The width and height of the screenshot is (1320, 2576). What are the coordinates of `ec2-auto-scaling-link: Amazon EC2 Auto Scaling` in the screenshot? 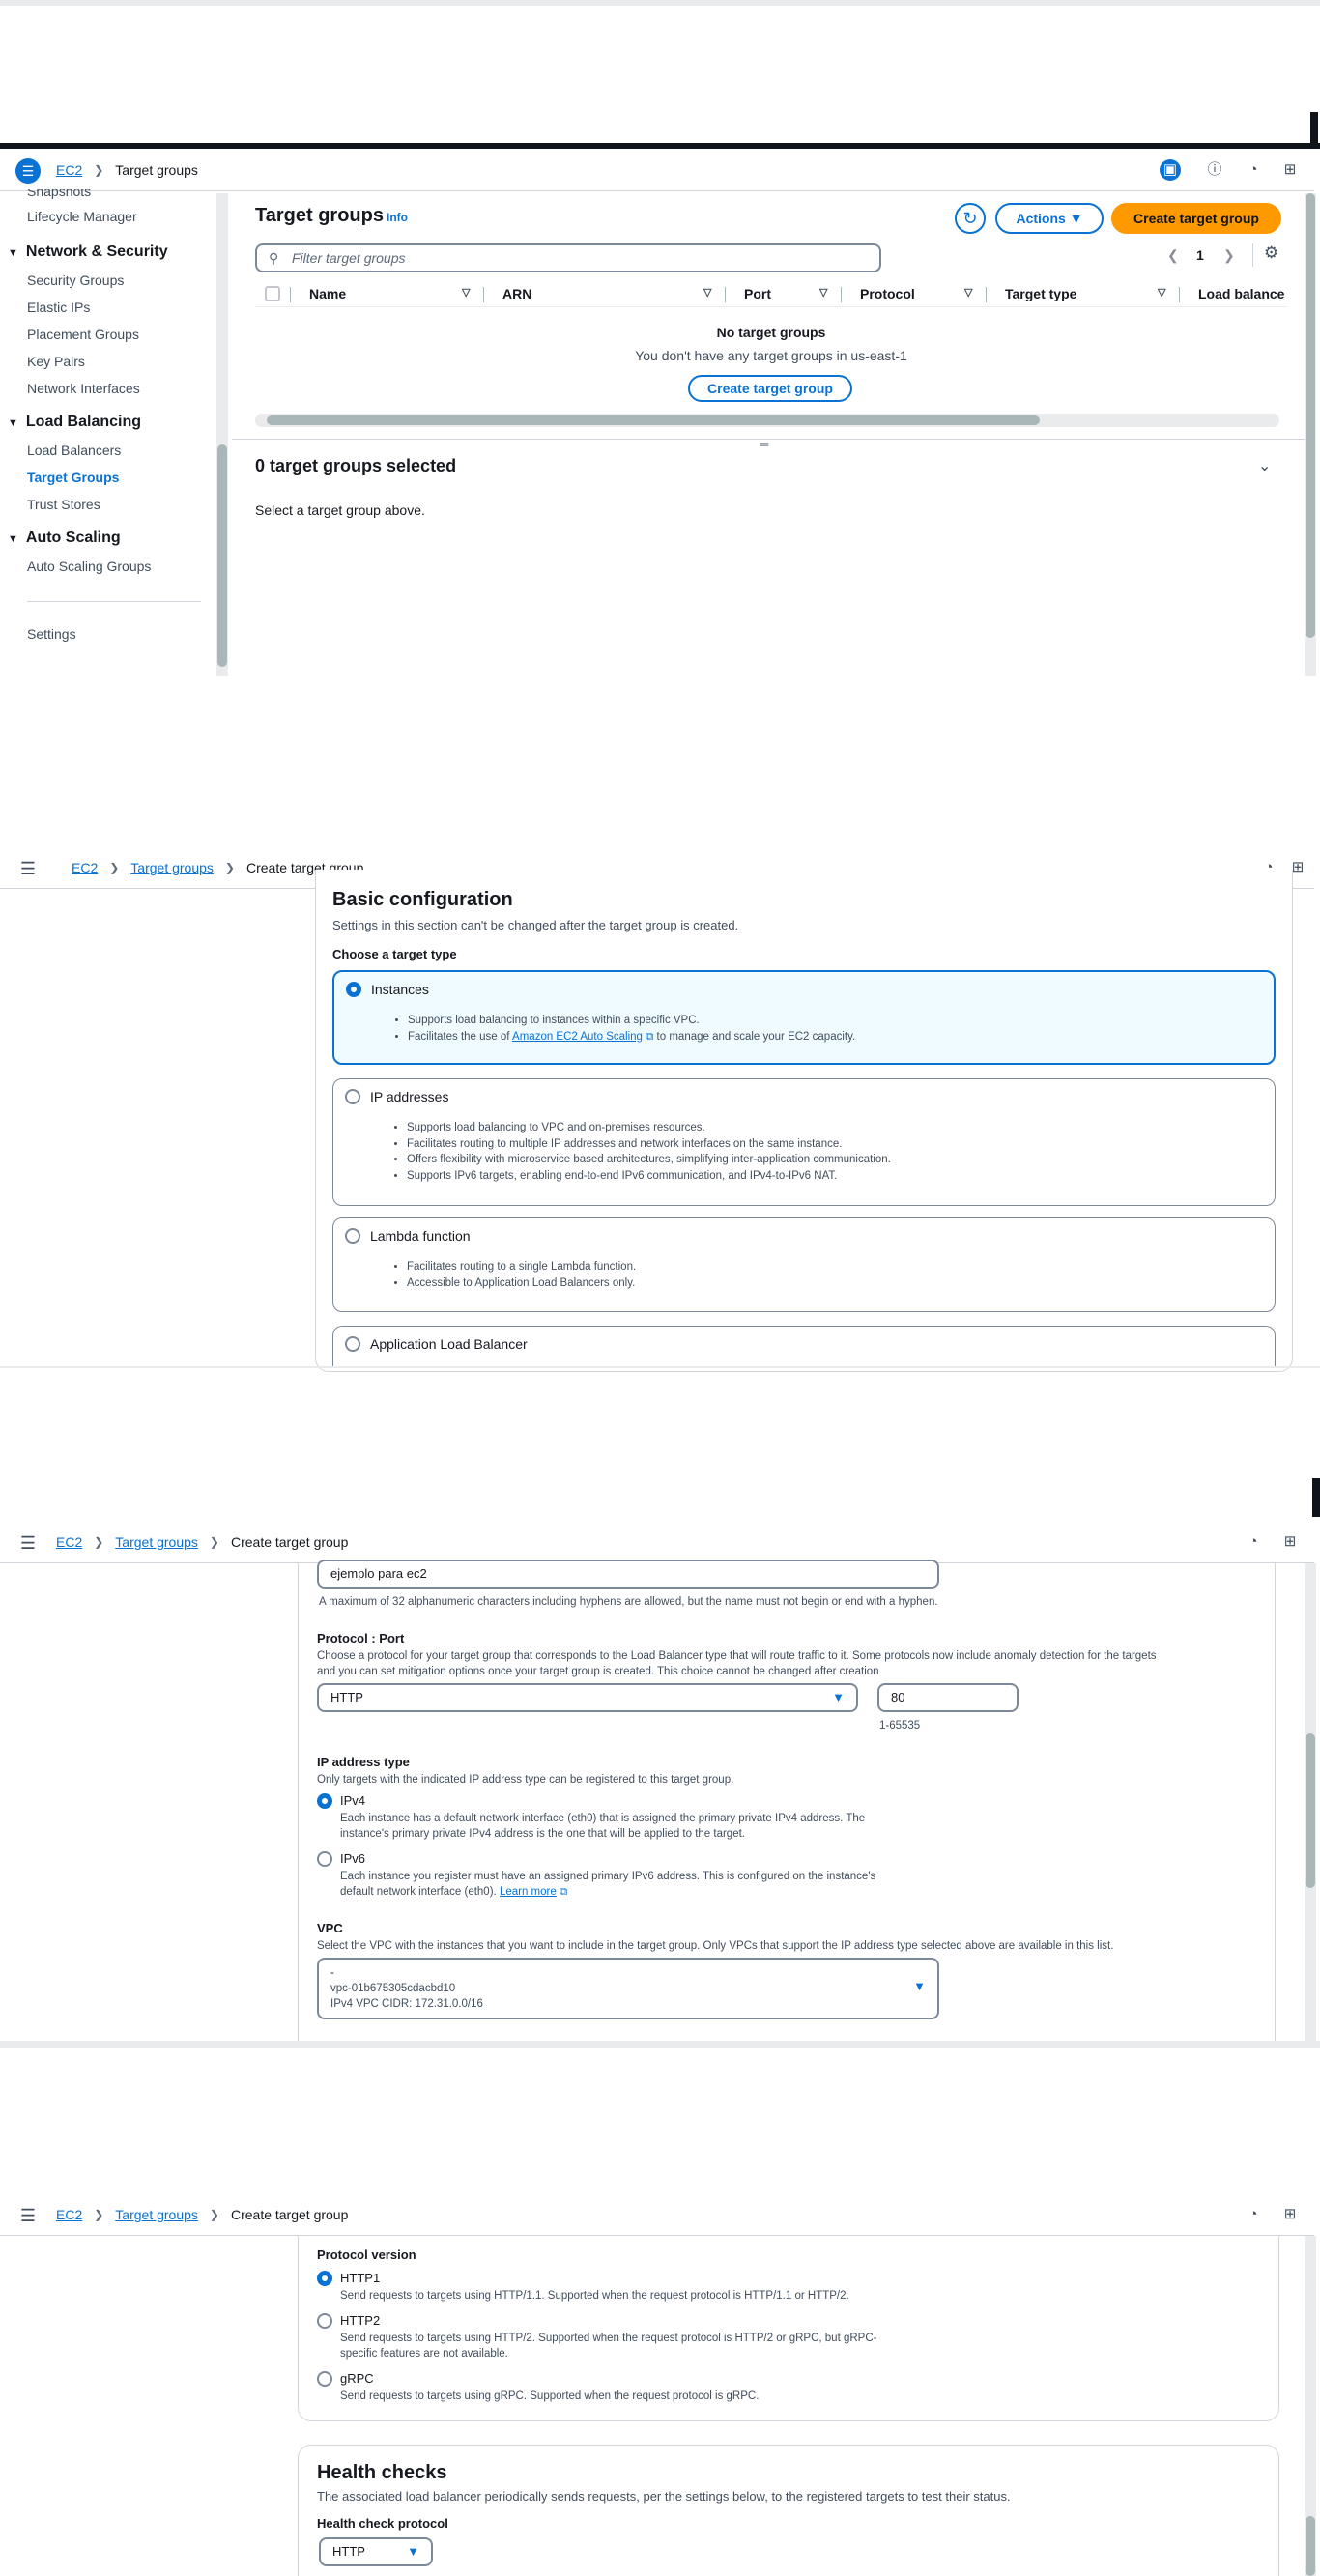 It's located at (577, 1037).